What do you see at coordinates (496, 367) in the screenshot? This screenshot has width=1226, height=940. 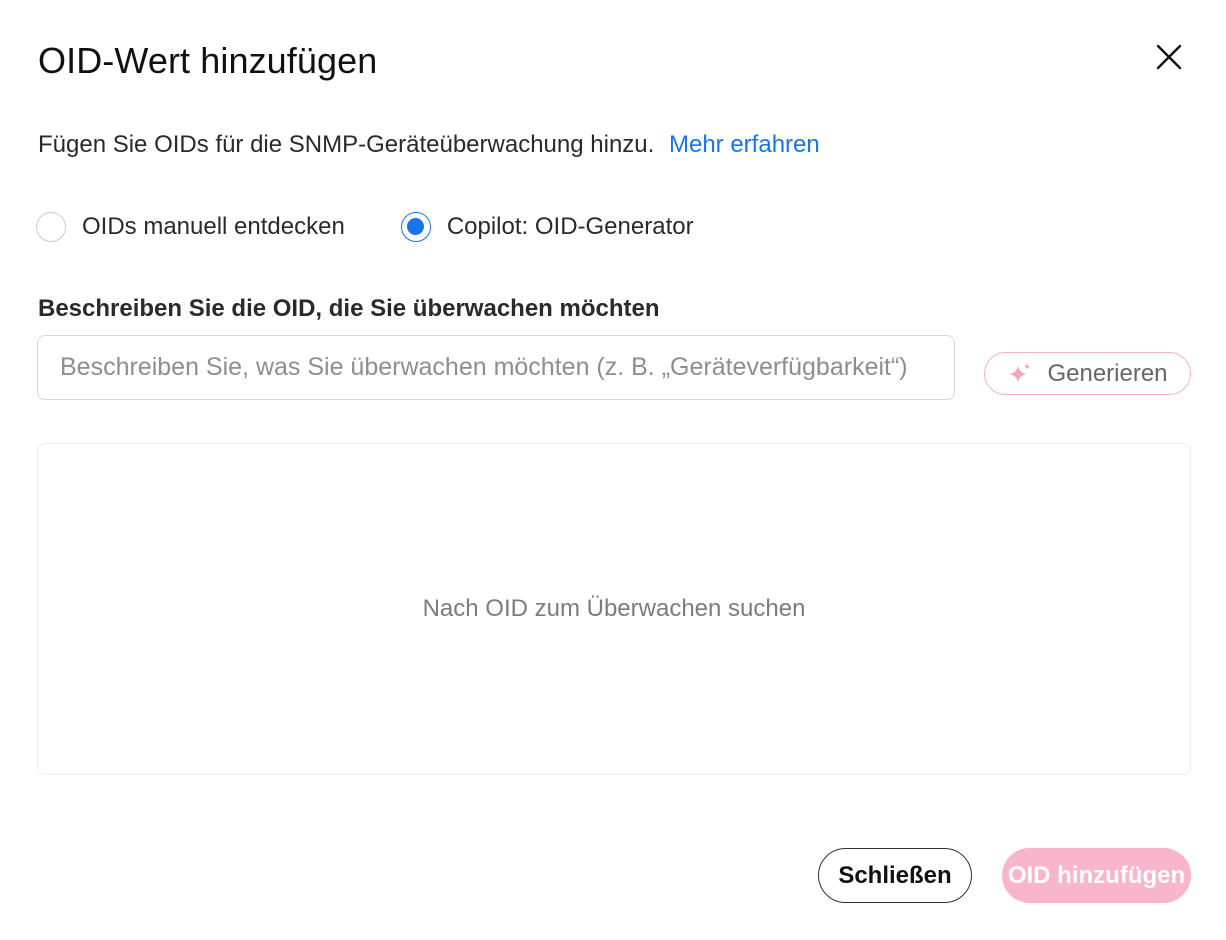 I see `describe-oid-input` at bounding box center [496, 367].